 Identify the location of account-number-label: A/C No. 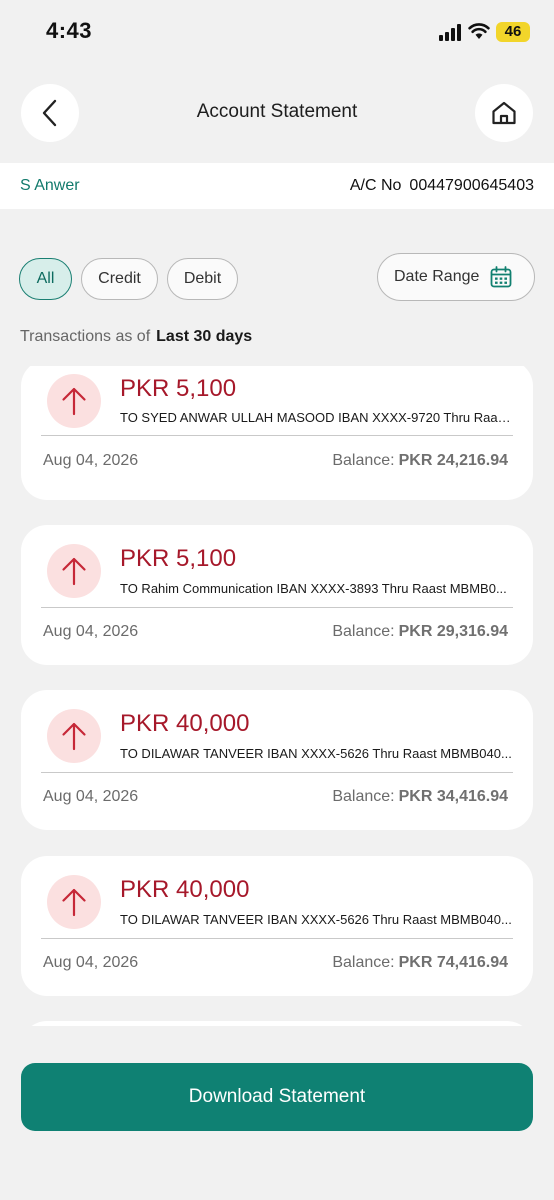
(375, 185).